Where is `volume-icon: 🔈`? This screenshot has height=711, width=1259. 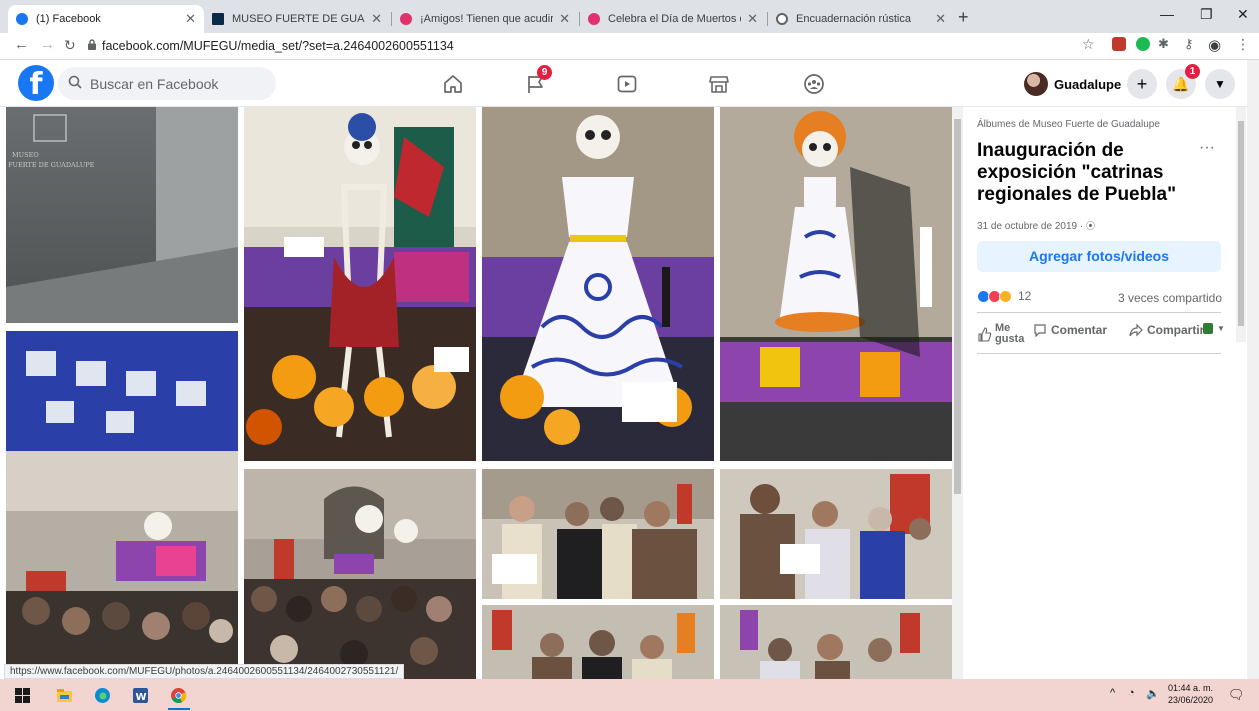 volume-icon: 🔈 is located at coordinates (1153, 693).